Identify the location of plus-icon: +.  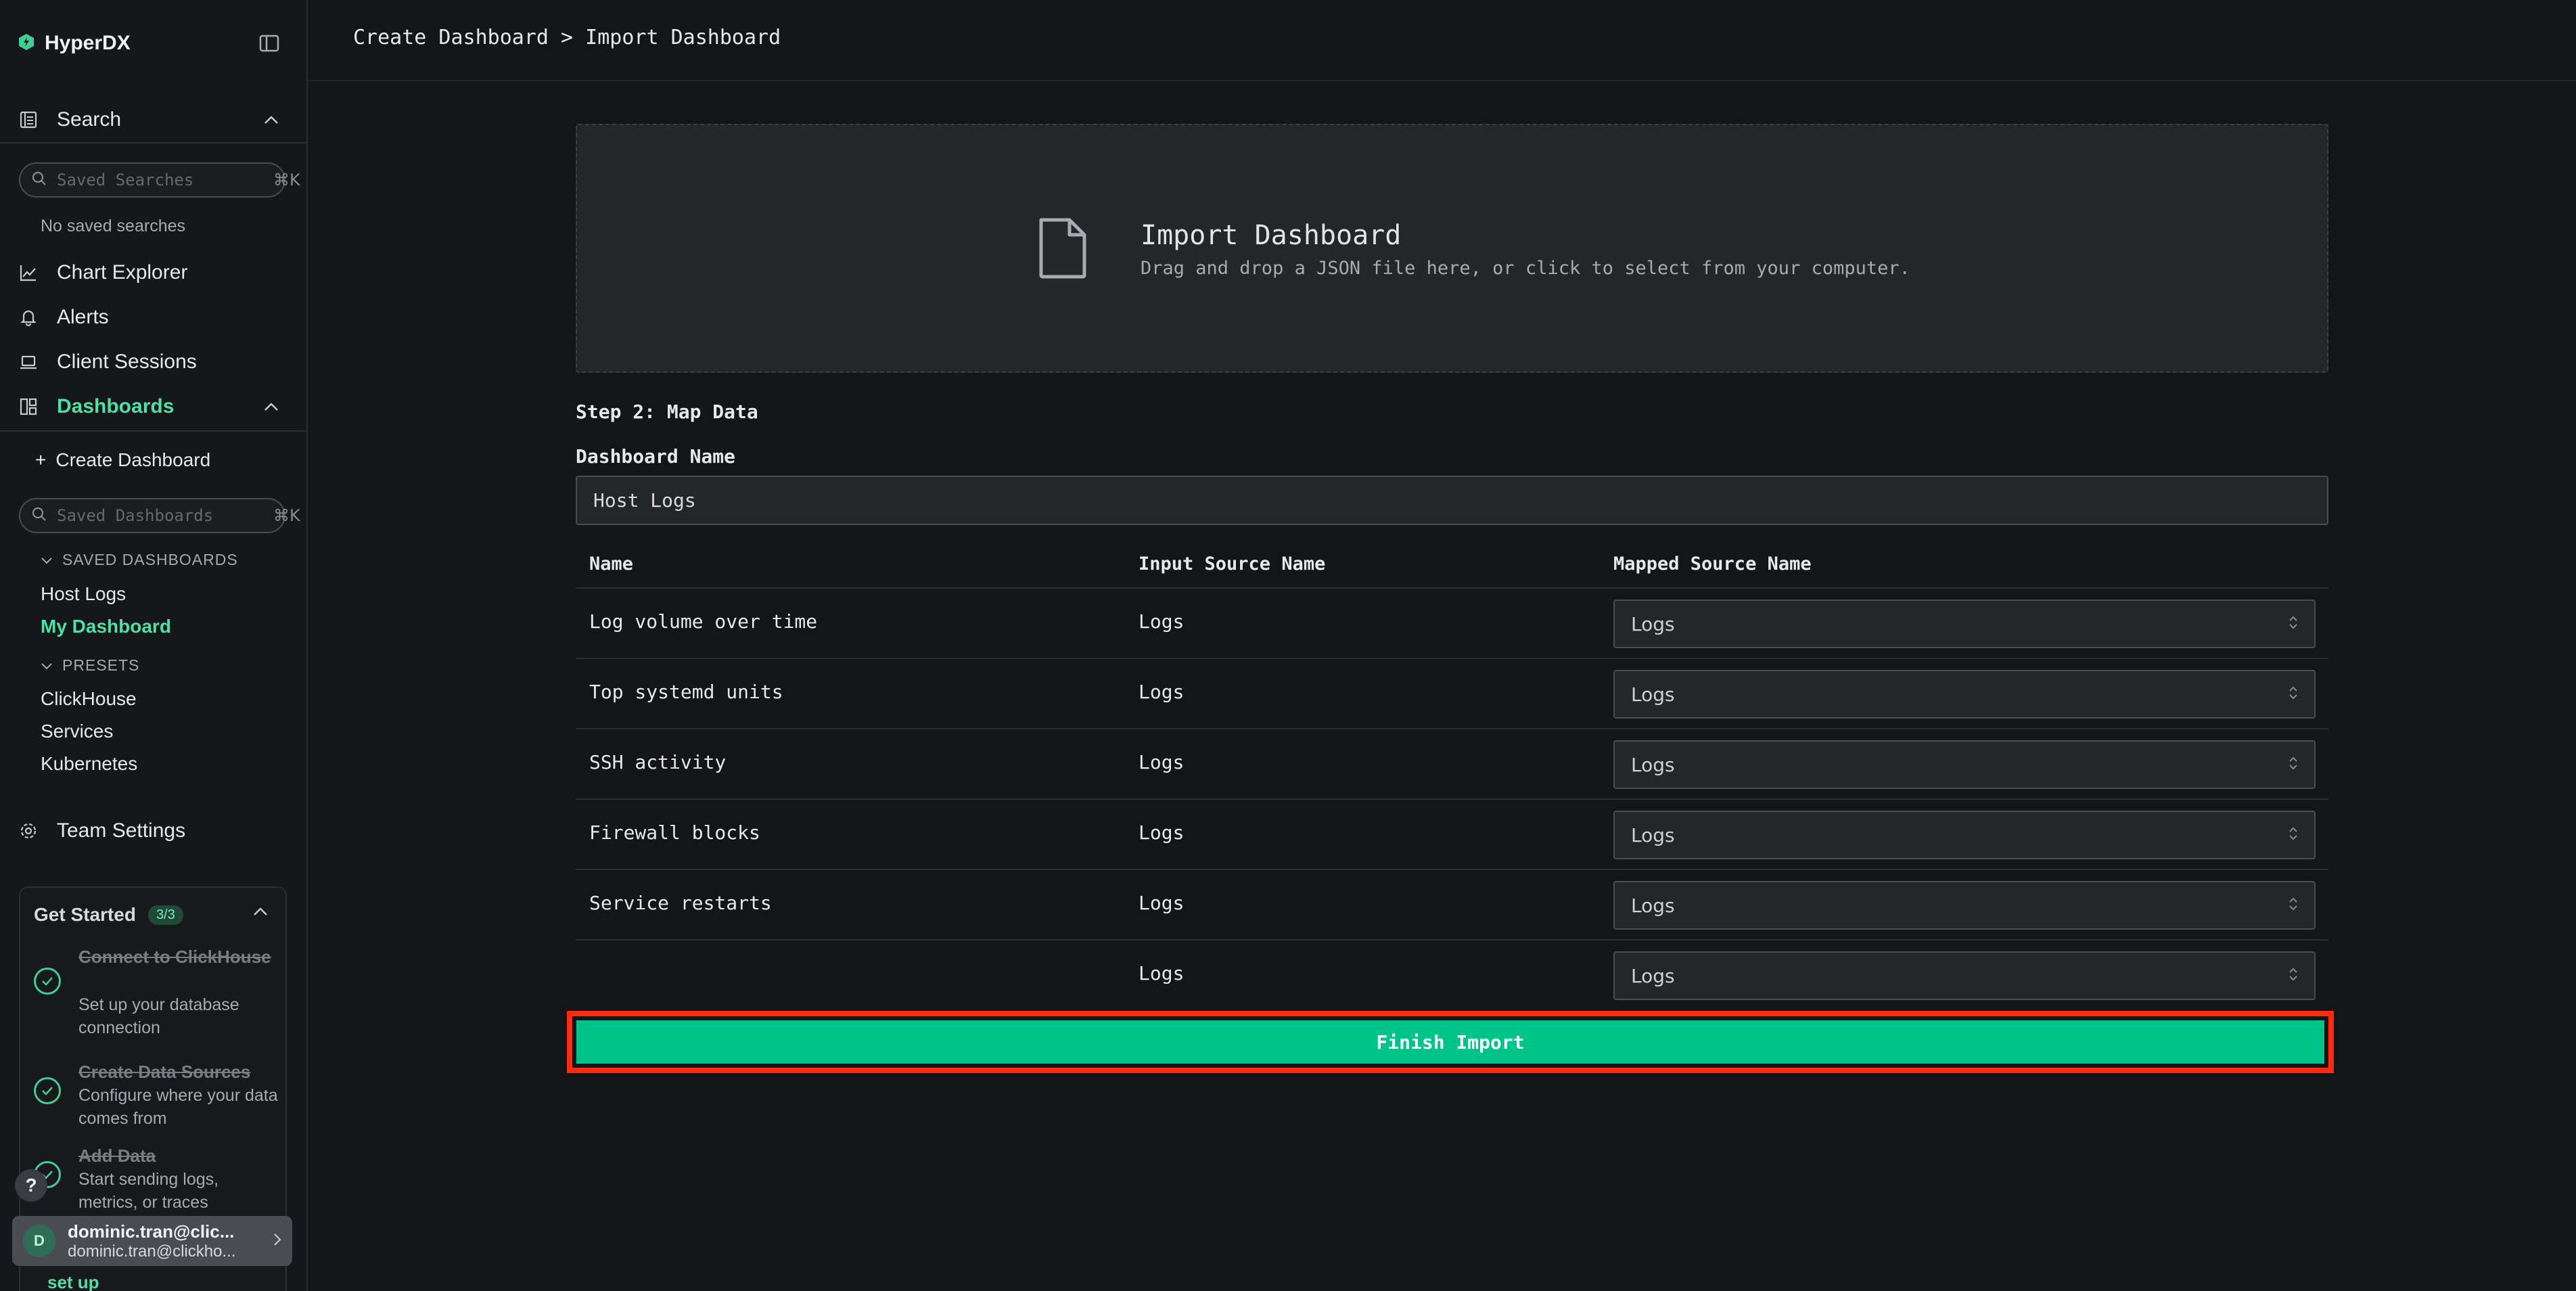
(41, 459).